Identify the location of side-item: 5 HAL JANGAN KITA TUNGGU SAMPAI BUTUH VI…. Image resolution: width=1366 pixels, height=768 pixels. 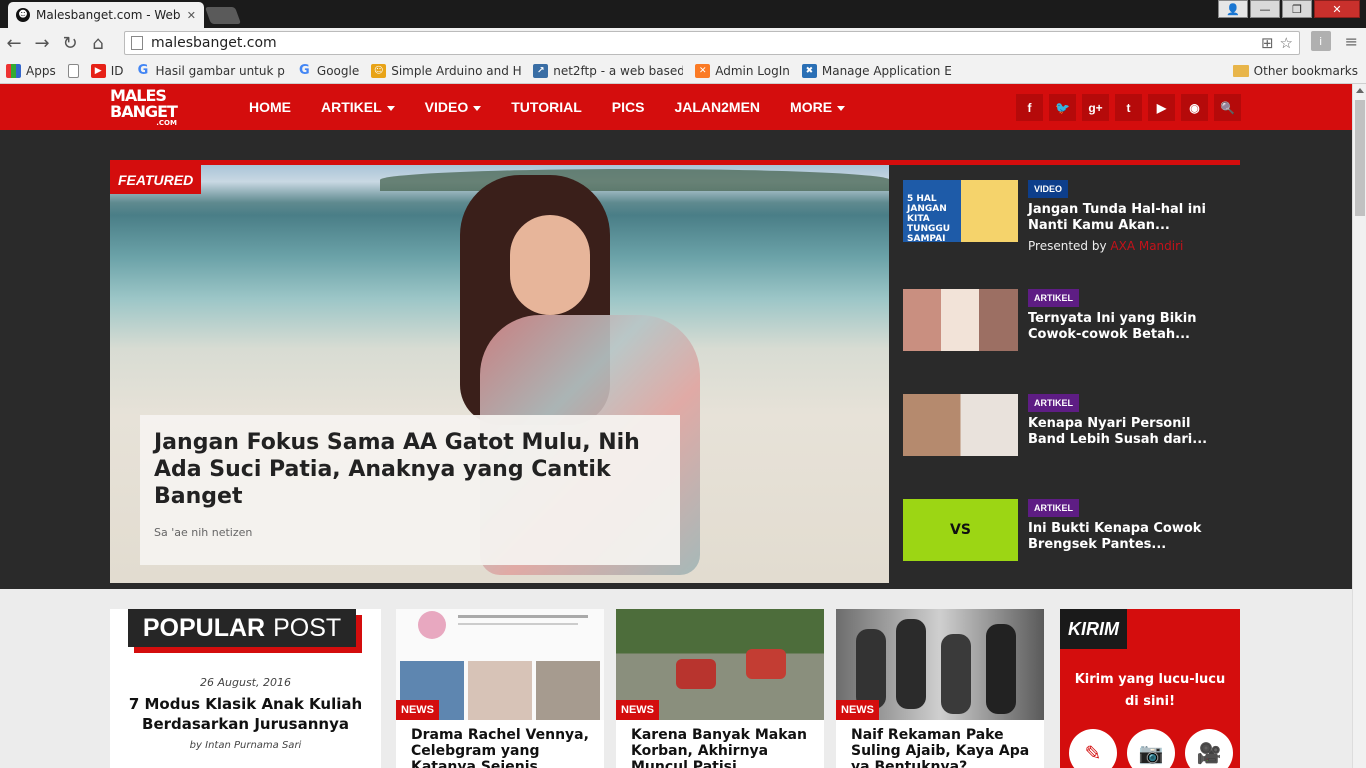
(1068, 216).